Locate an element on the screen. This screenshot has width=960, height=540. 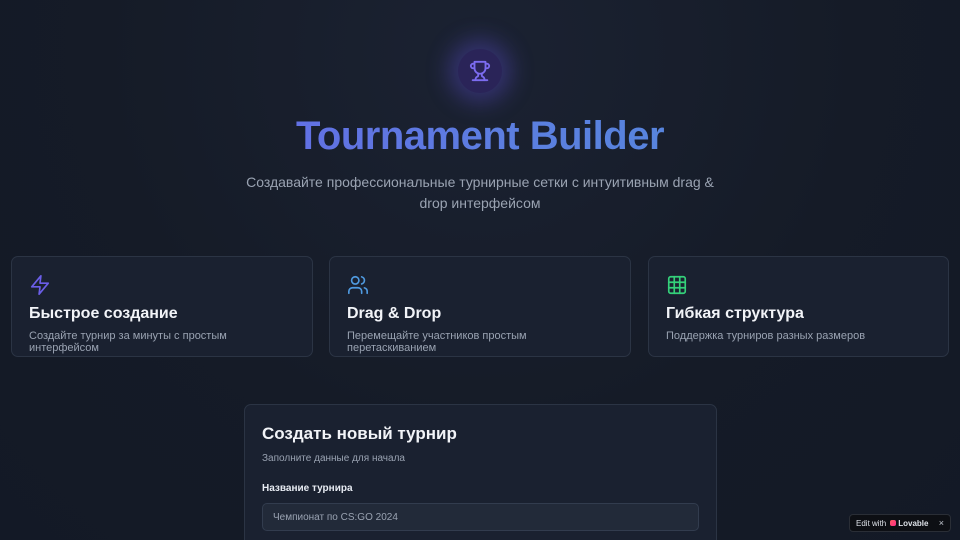
close-icon: × is located at coordinates (941, 523).